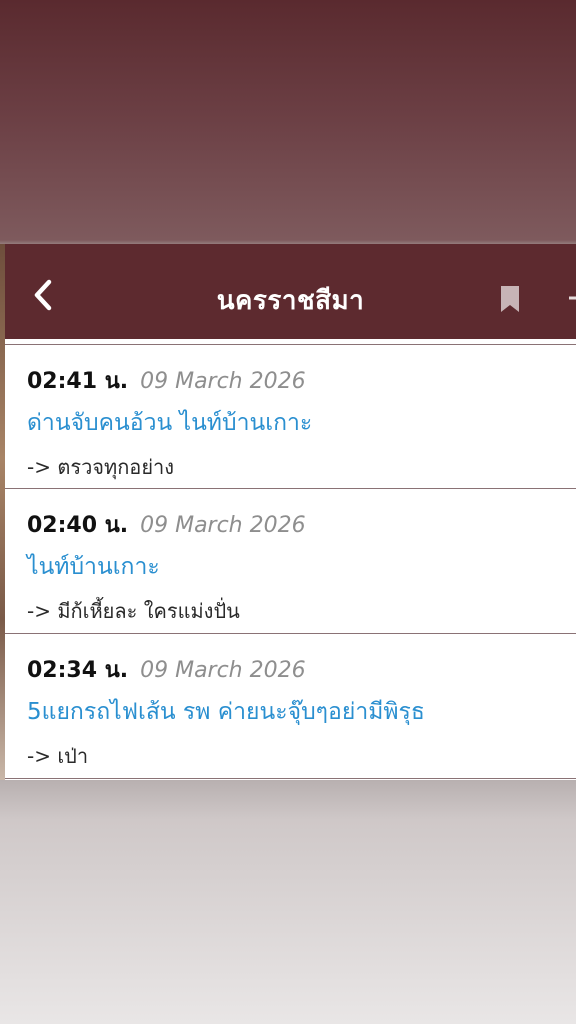 This screenshot has width=576, height=1024. I want to click on post-note: -> ตรวจทุกอย่าง, so click(101, 467).